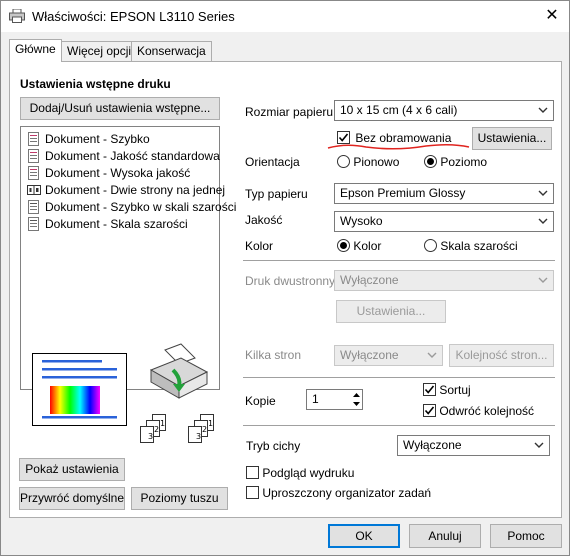 The height and width of the screenshot is (556, 570). Describe the element at coordinates (118, 173) in the screenshot. I see `preset-label: Dokument - Wysoka jakość` at that location.